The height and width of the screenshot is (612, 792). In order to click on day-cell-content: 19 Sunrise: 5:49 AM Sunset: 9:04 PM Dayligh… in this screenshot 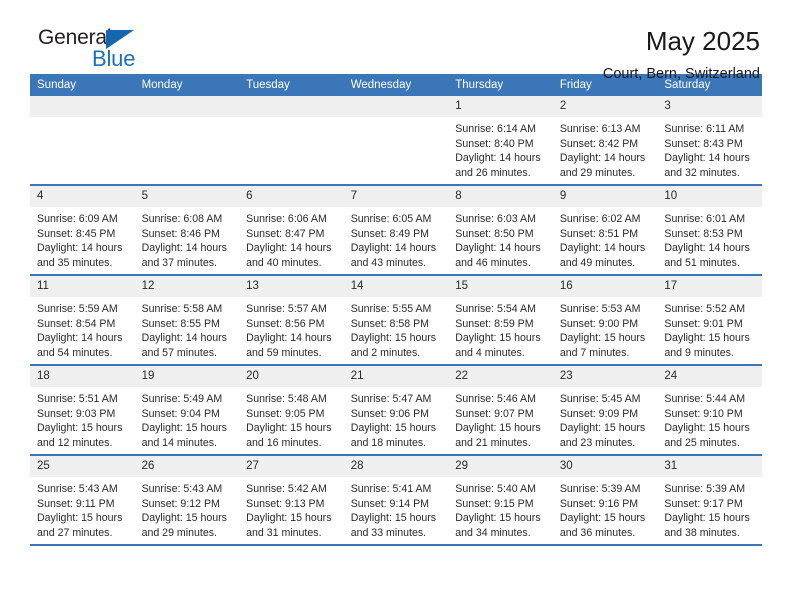, I will do `click(187, 410)`.